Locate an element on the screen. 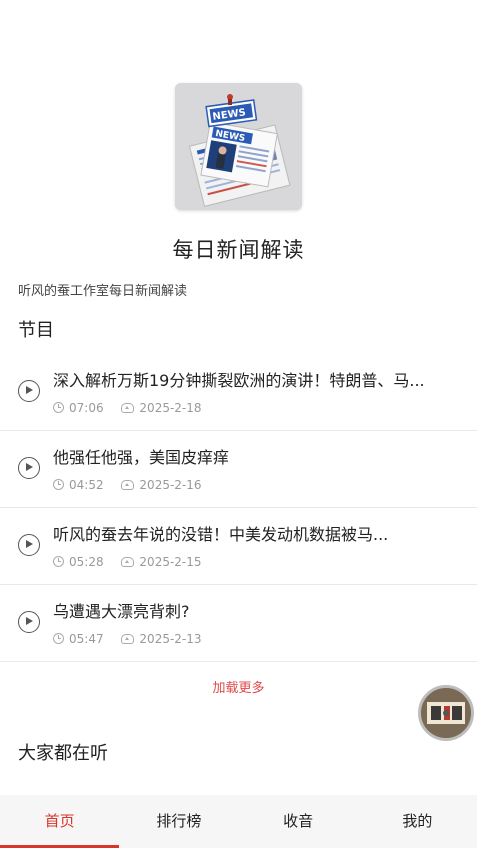  podcast-description: 听风的蚕工作室每日新闻解读 is located at coordinates (103, 291).